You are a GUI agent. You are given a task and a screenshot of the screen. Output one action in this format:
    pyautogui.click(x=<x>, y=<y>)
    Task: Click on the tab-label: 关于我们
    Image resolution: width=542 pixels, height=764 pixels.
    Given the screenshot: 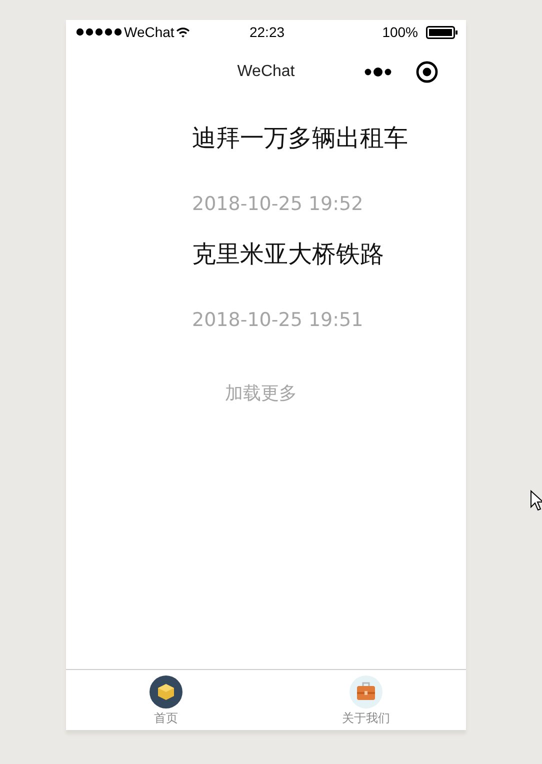 What is the action you would take?
    pyautogui.click(x=366, y=718)
    